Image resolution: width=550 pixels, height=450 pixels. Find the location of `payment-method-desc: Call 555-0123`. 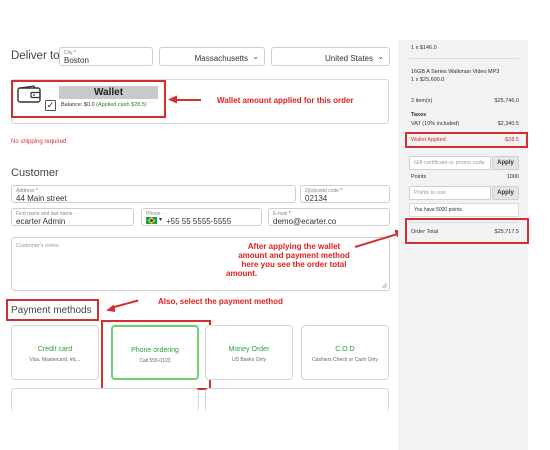

payment-method-desc: Call 555-0123 is located at coordinates (155, 361).